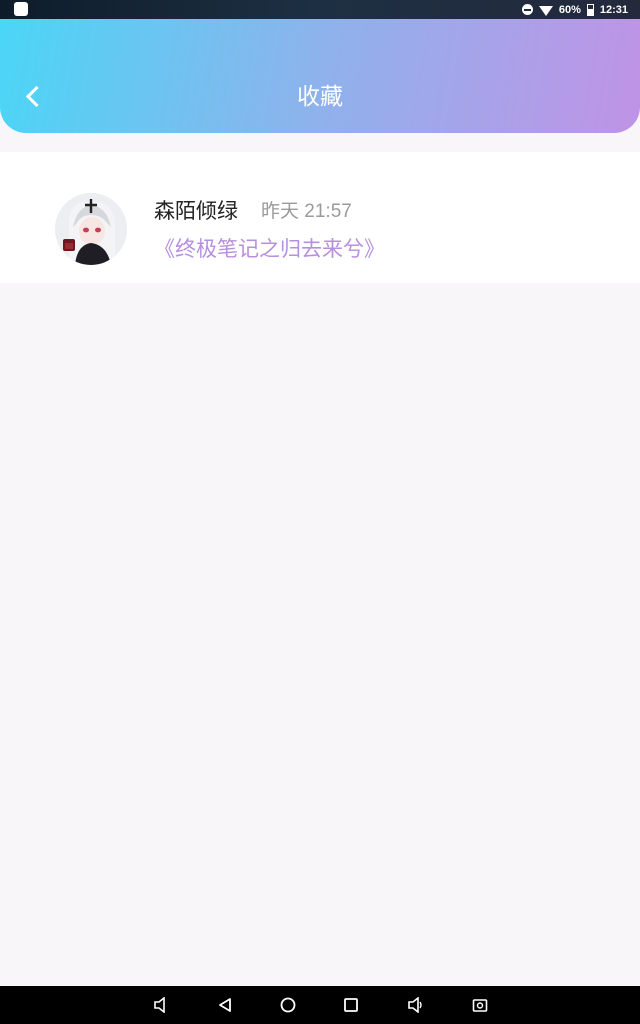  I want to click on volume-down-icon, so click(159, 1005).